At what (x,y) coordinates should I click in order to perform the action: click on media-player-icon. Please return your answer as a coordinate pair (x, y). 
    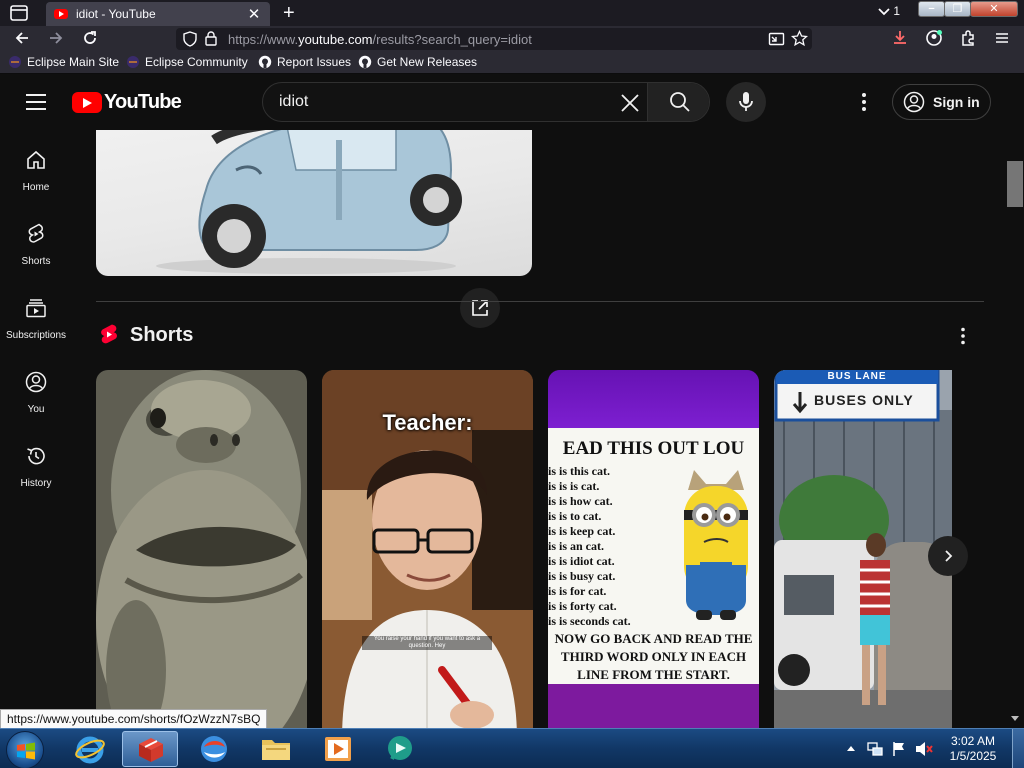
    Looking at the image, I should click on (338, 749).